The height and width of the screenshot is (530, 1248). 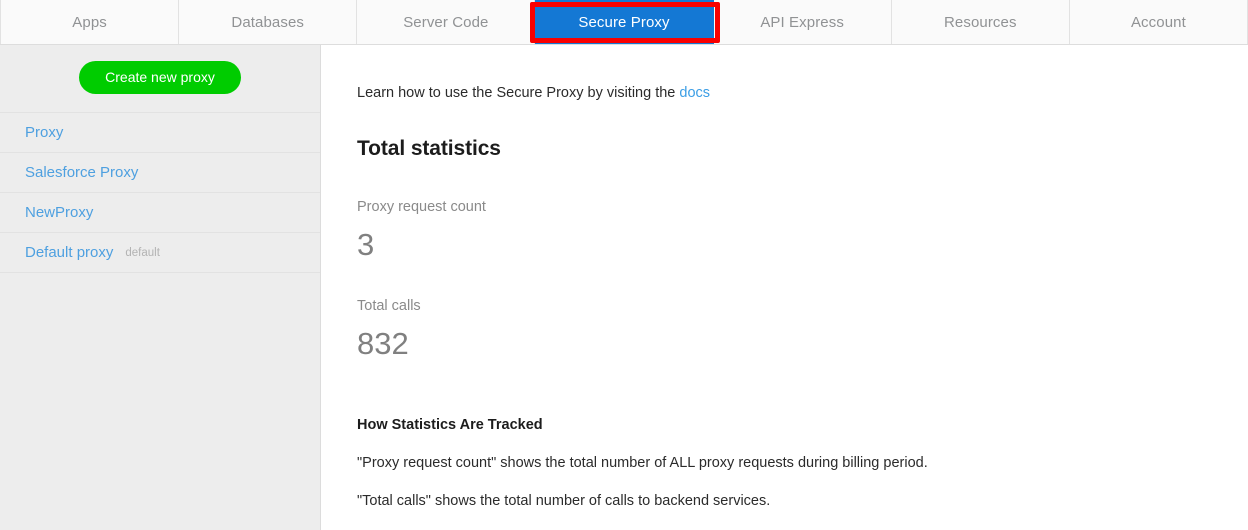 I want to click on how-statistics-tracked-title: How Statistics Are Tracked, so click(x=450, y=425).